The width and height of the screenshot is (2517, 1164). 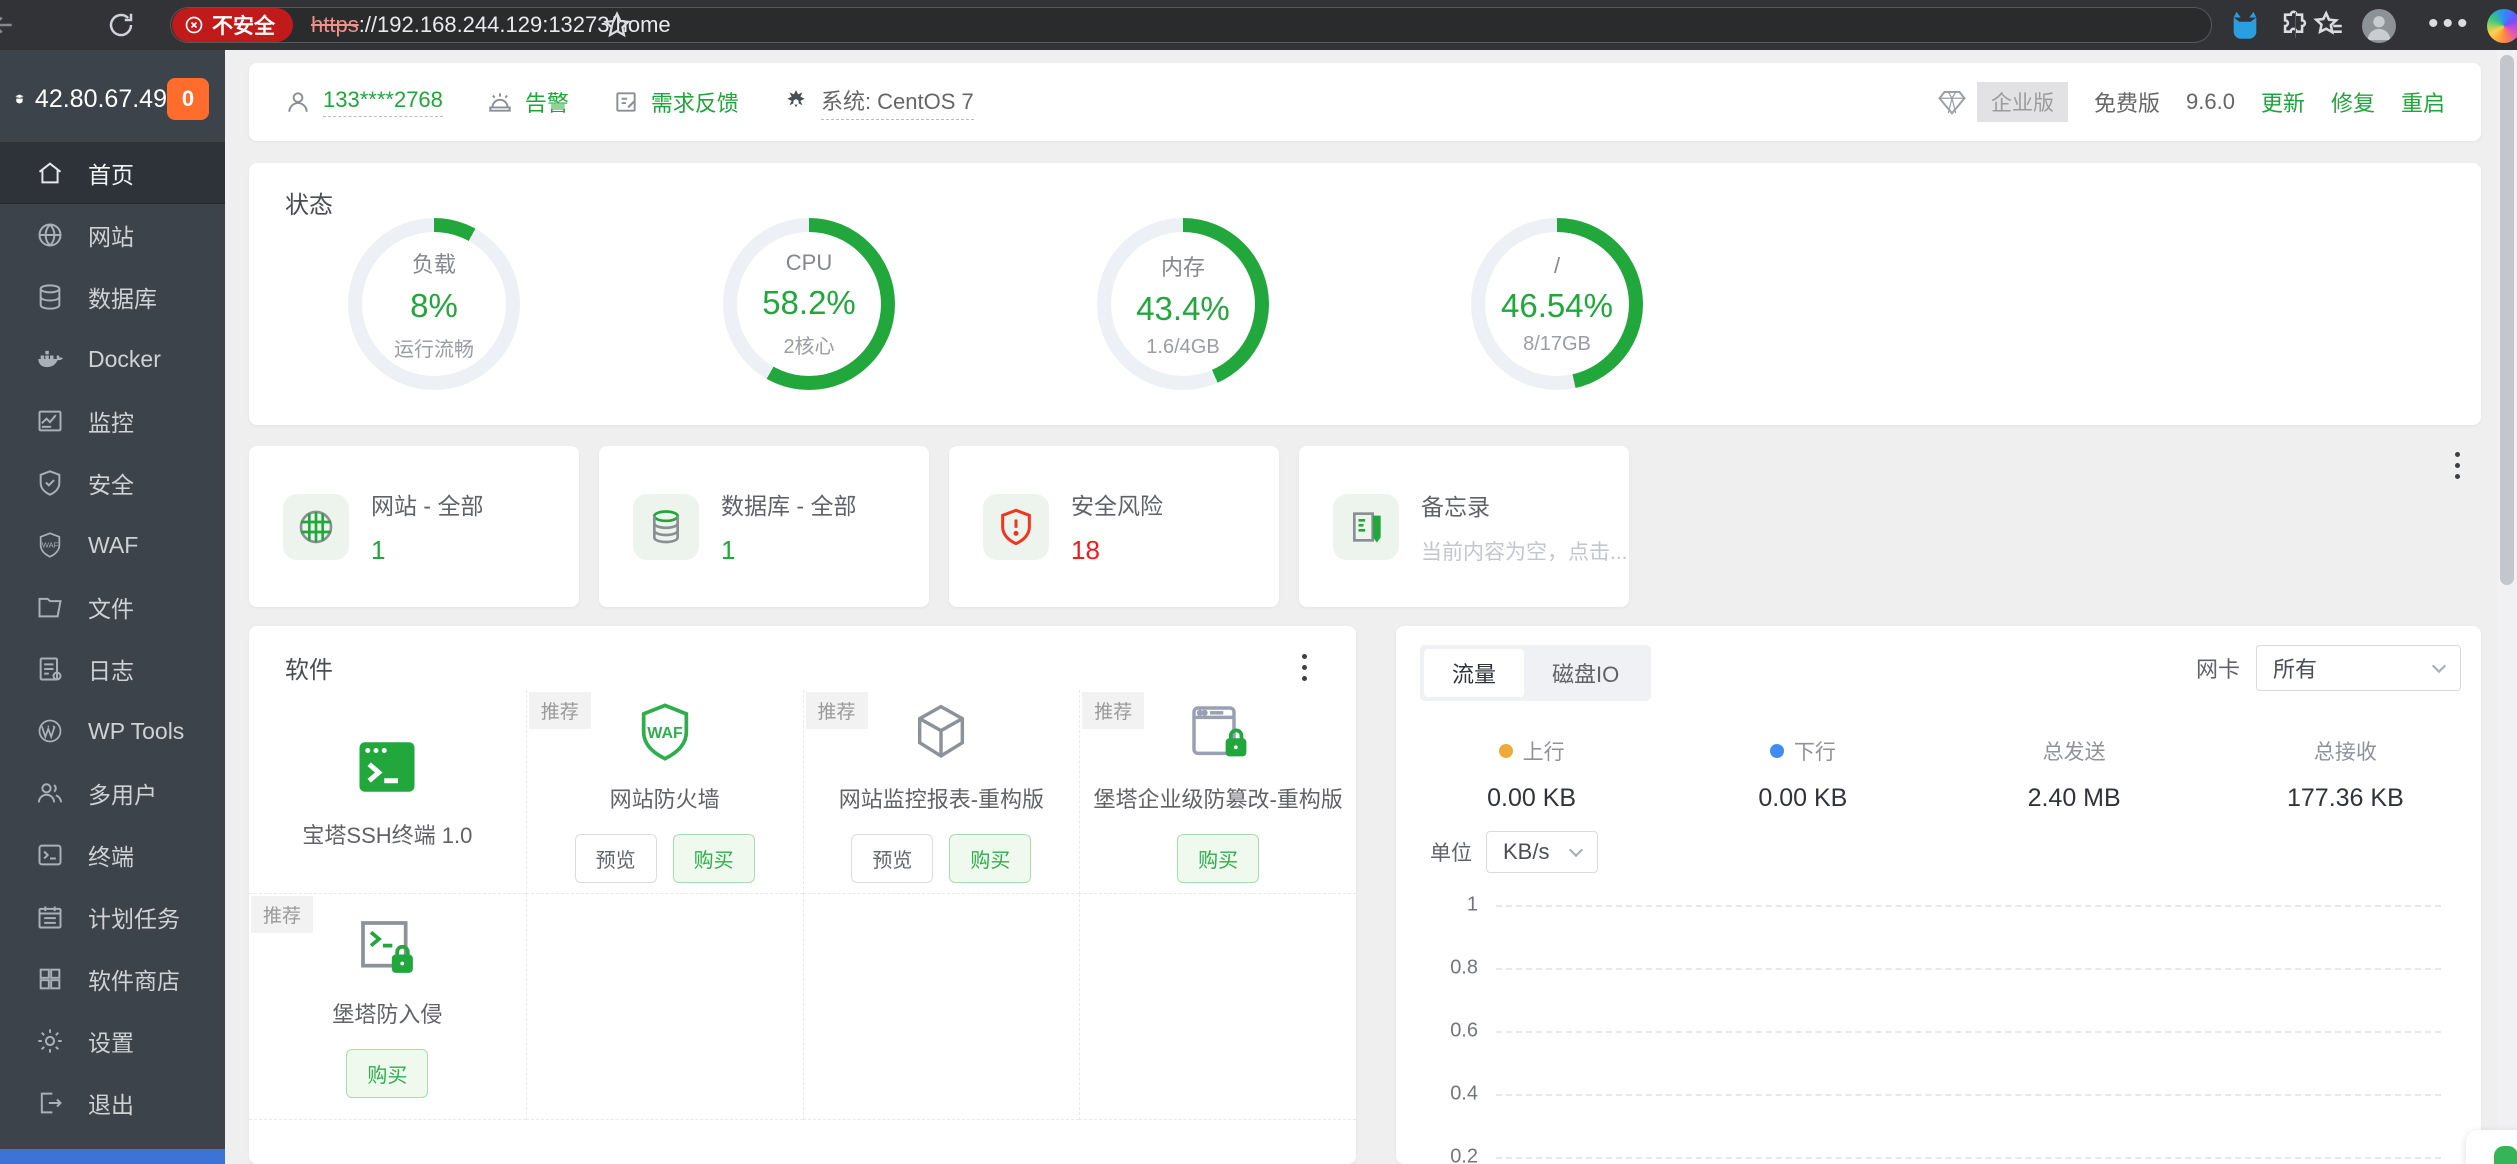 What do you see at coordinates (1585, 673) in the screenshot?
I see `tab-disk-io: 磁盘IO` at bounding box center [1585, 673].